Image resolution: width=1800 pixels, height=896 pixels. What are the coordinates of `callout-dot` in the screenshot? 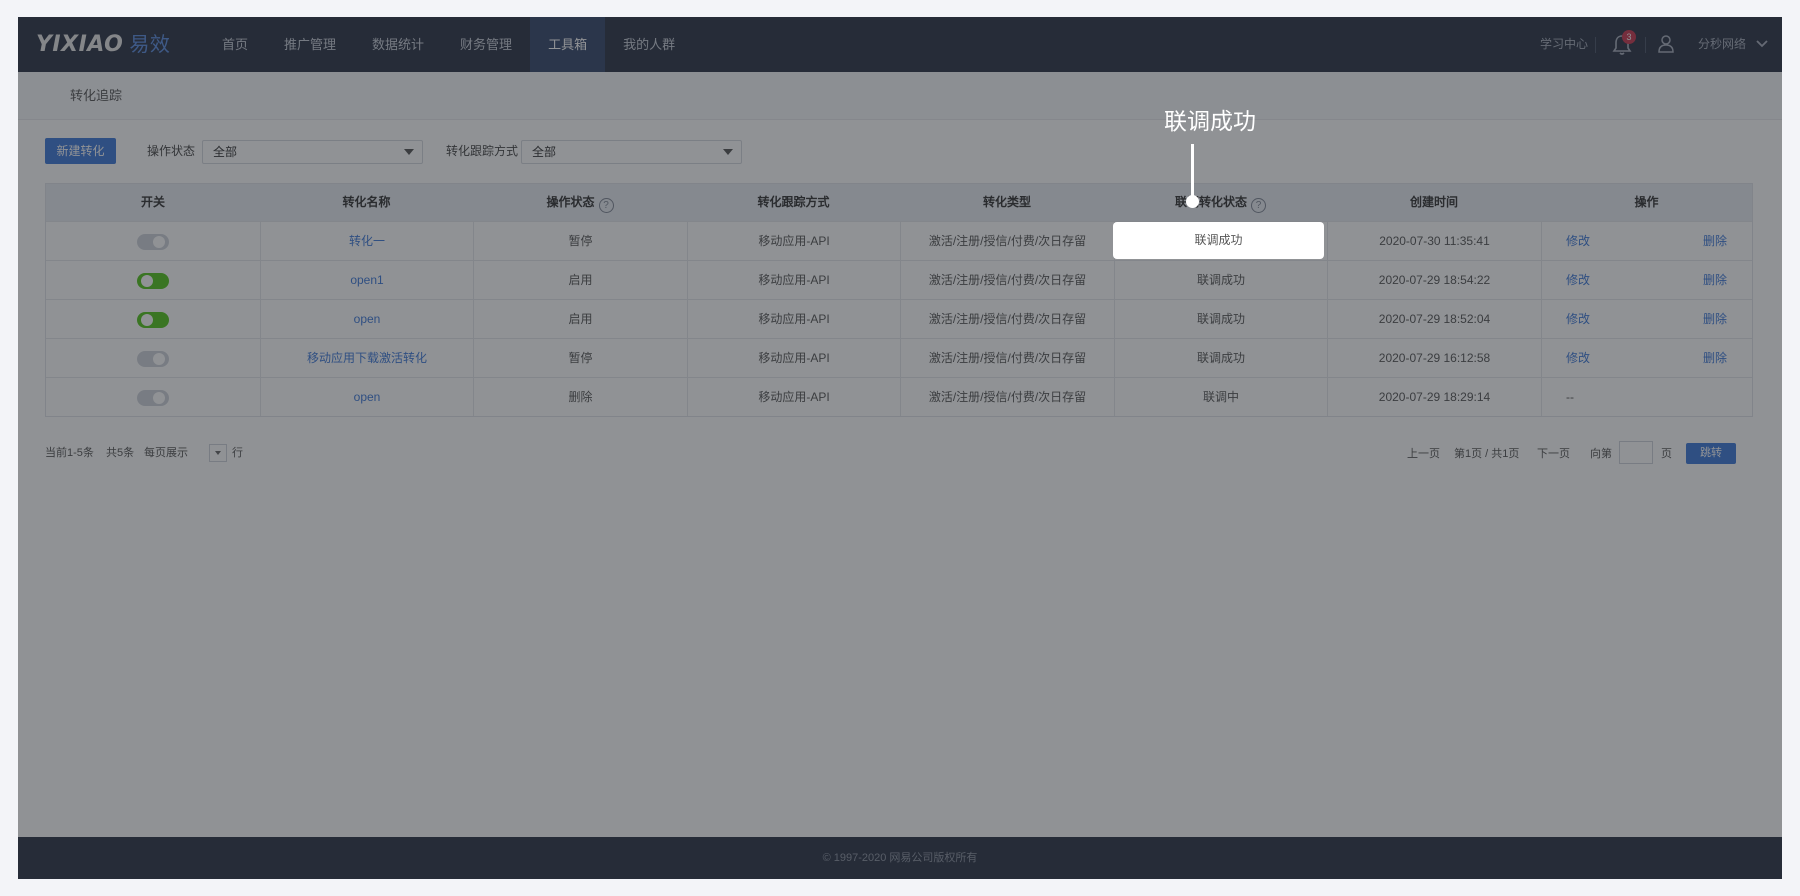 It's located at (1192, 201).